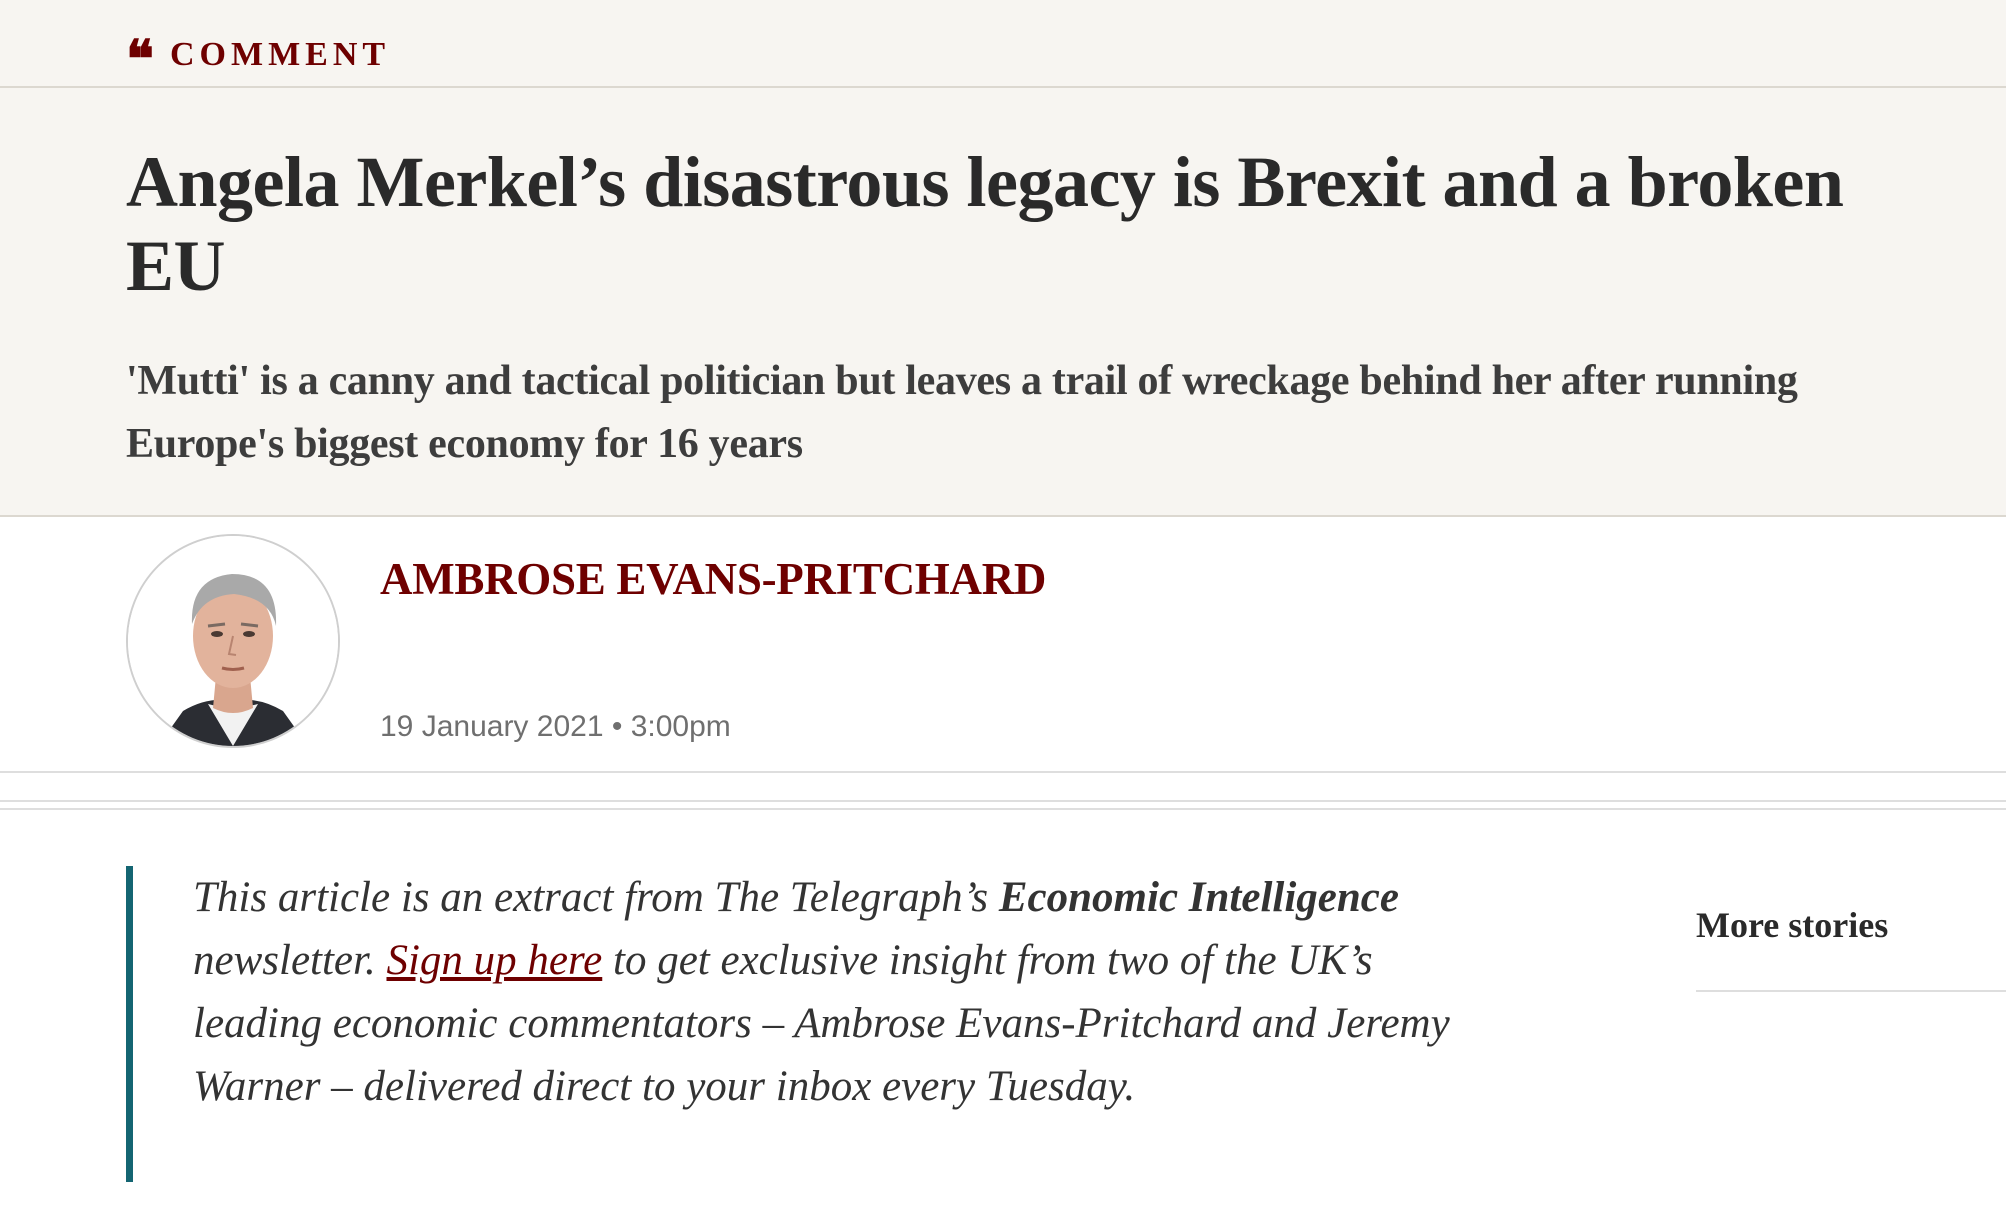 The width and height of the screenshot is (2006, 1222). I want to click on publish-date: 19 January 2021, so click(492, 726).